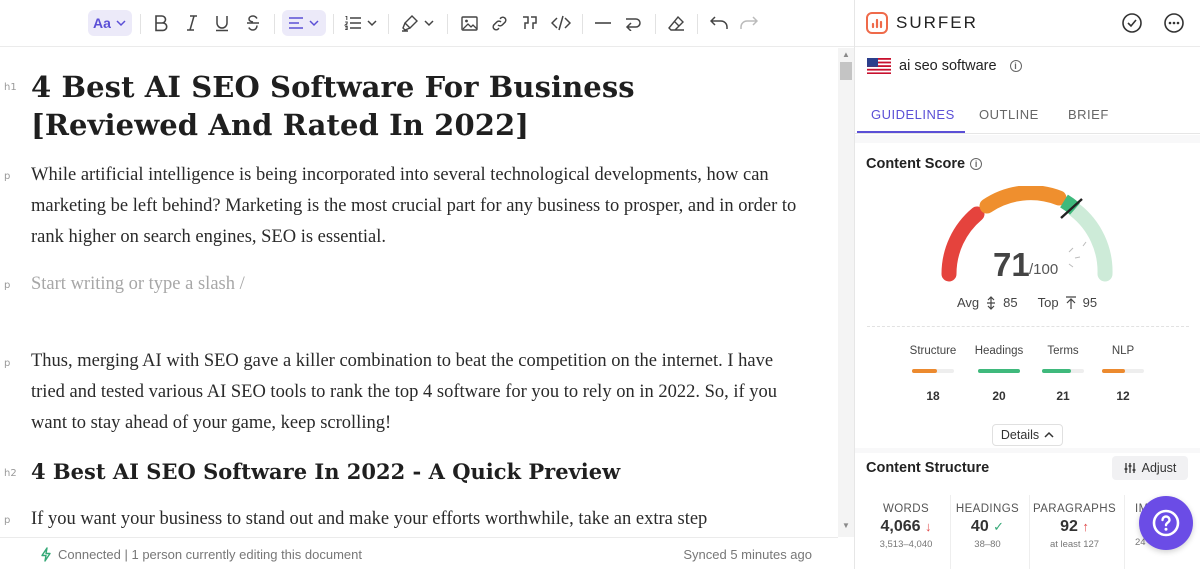 This screenshot has width=1200, height=569. I want to click on horizontal-rule-icon, so click(603, 23).